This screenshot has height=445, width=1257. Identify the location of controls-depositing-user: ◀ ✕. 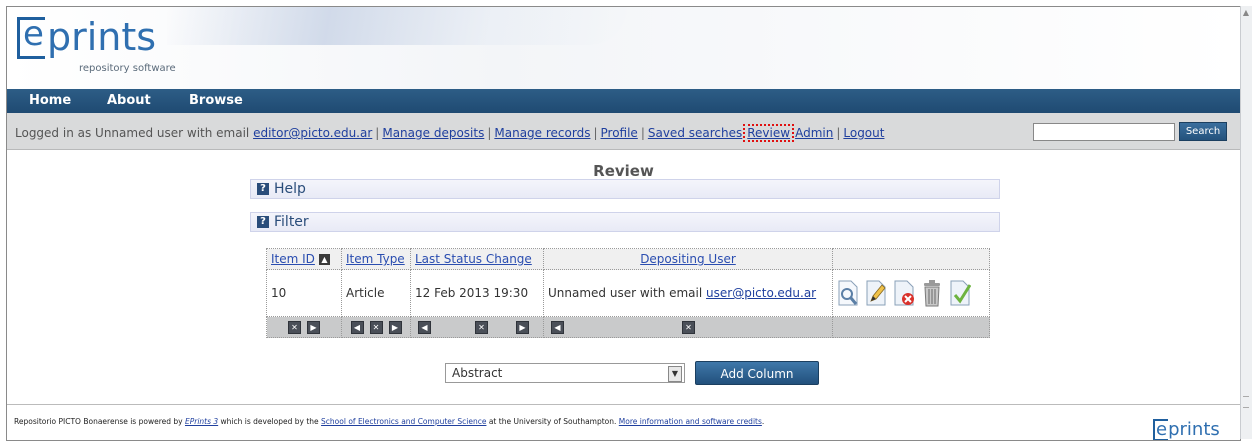
(688, 327).